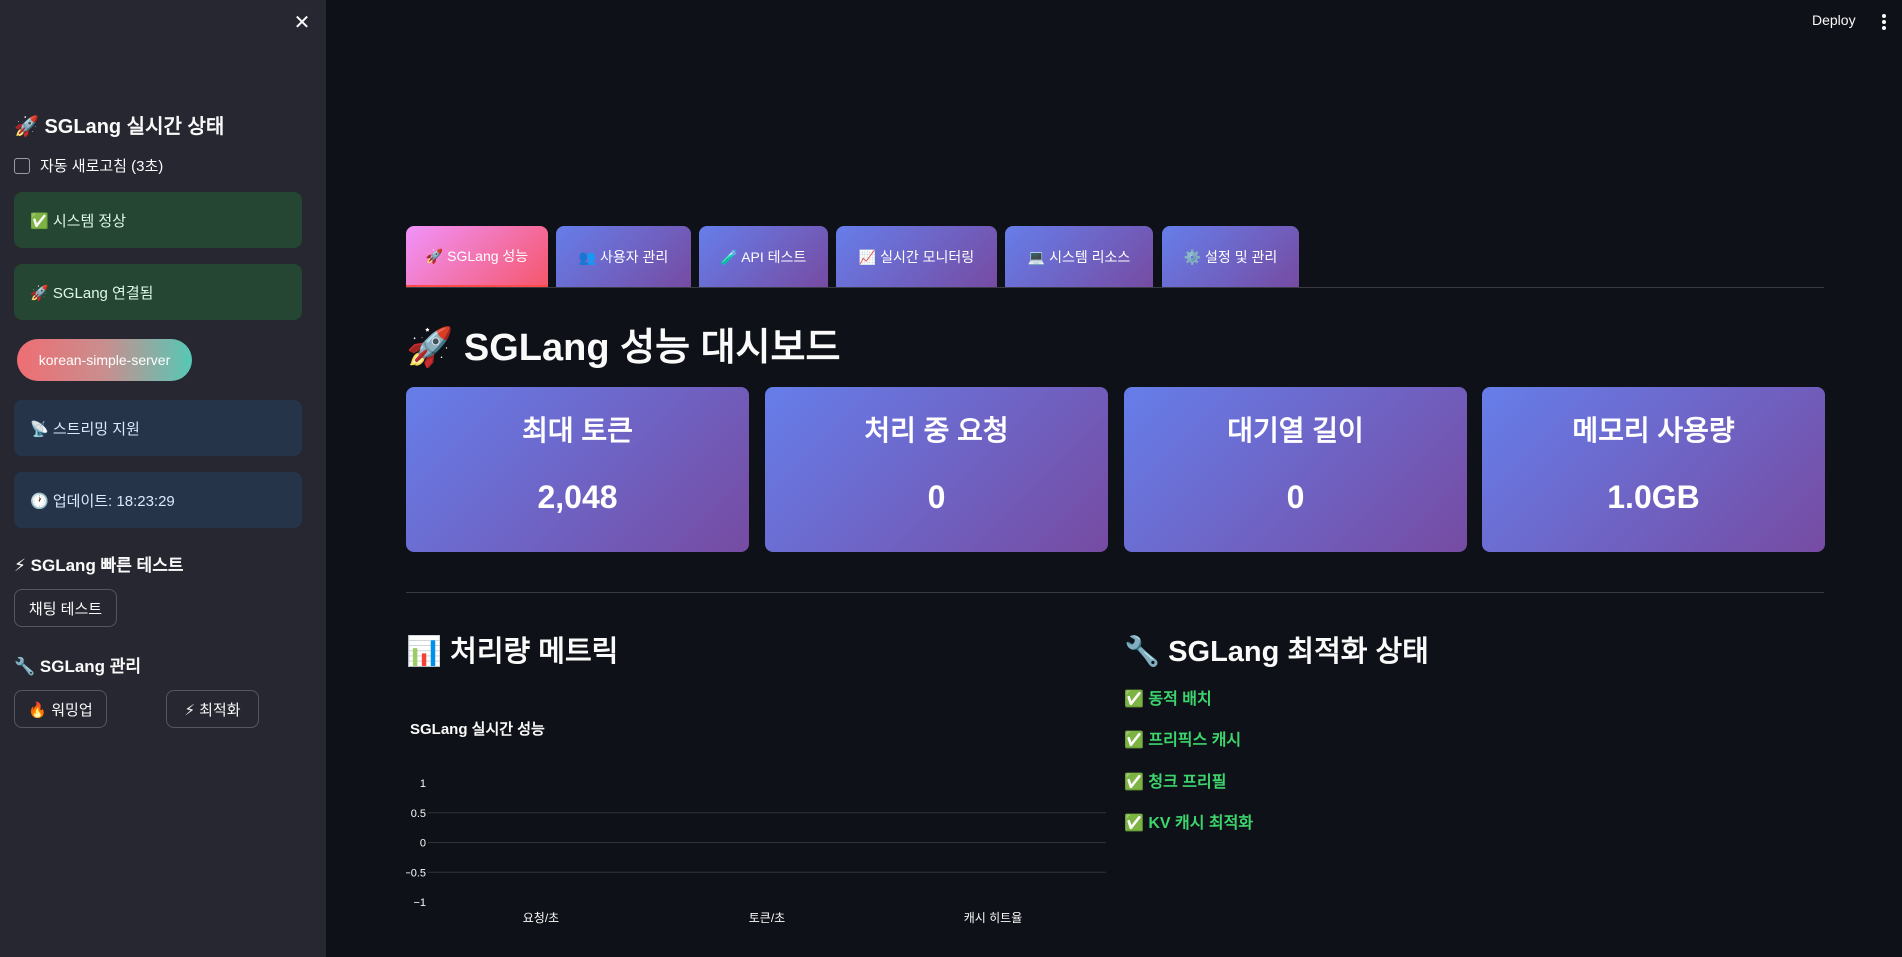  What do you see at coordinates (1295, 430) in the screenshot?
I see `metric-label: 대기열 길이` at bounding box center [1295, 430].